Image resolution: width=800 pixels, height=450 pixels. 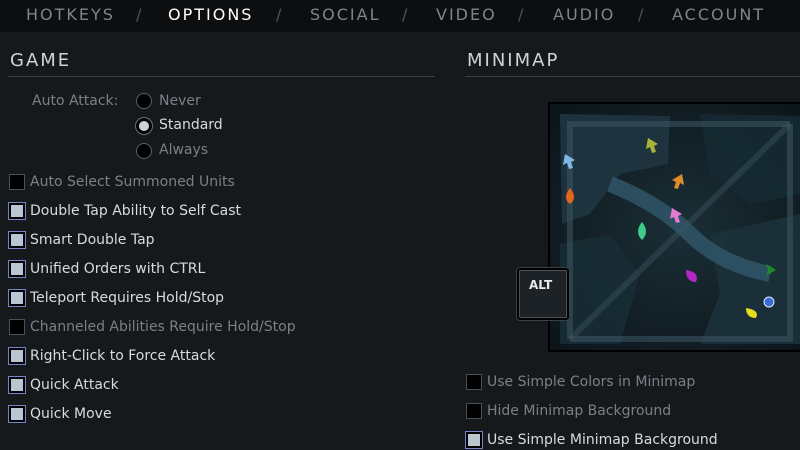 What do you see at coordinates (70, 14) in the screenshot?
I see `tab-hotkeys: HOTKEYS` at bounding box center [70, 14].